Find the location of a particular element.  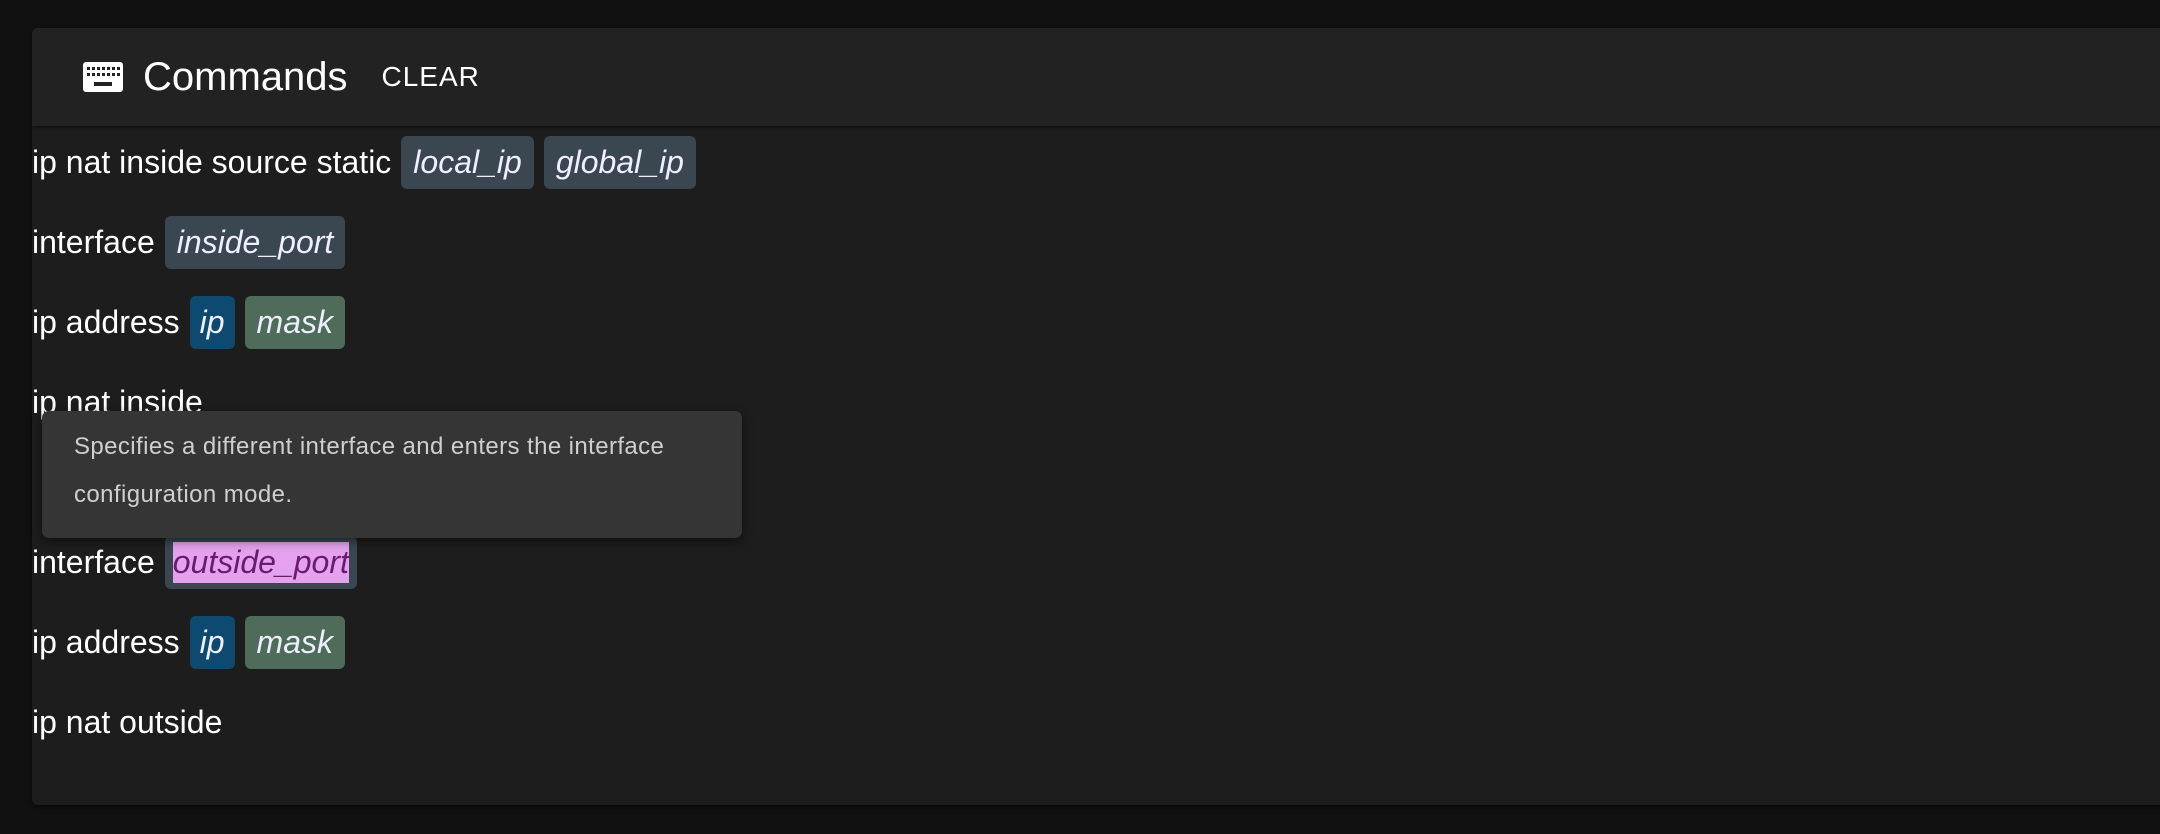

param-label: outside_port is located at coordinates (260, 562).